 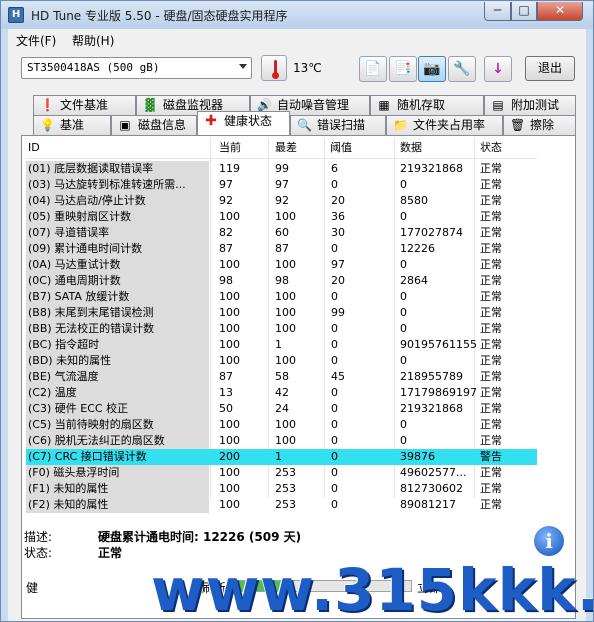 What do you see at coordinates (281, 473) in the screenshot?
I see `table-row: (F0) 磁头悬浮时间 100 253 0 49602577... 正常` at bounding box center [281, 473].